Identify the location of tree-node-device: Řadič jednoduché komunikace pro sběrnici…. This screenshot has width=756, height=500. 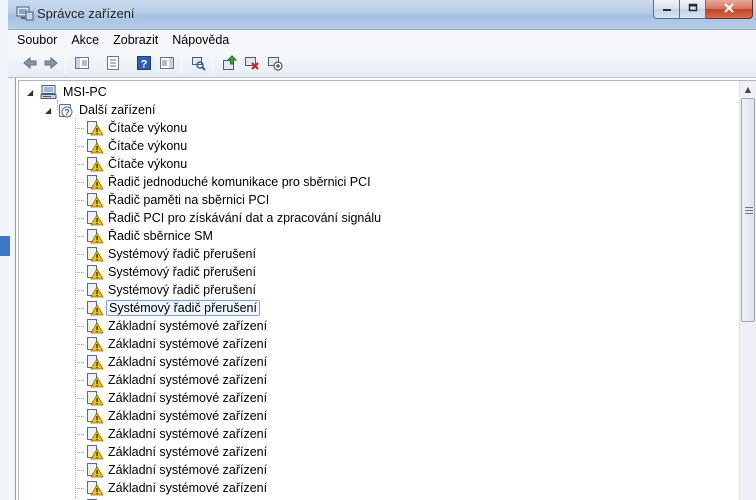
(229, 182).